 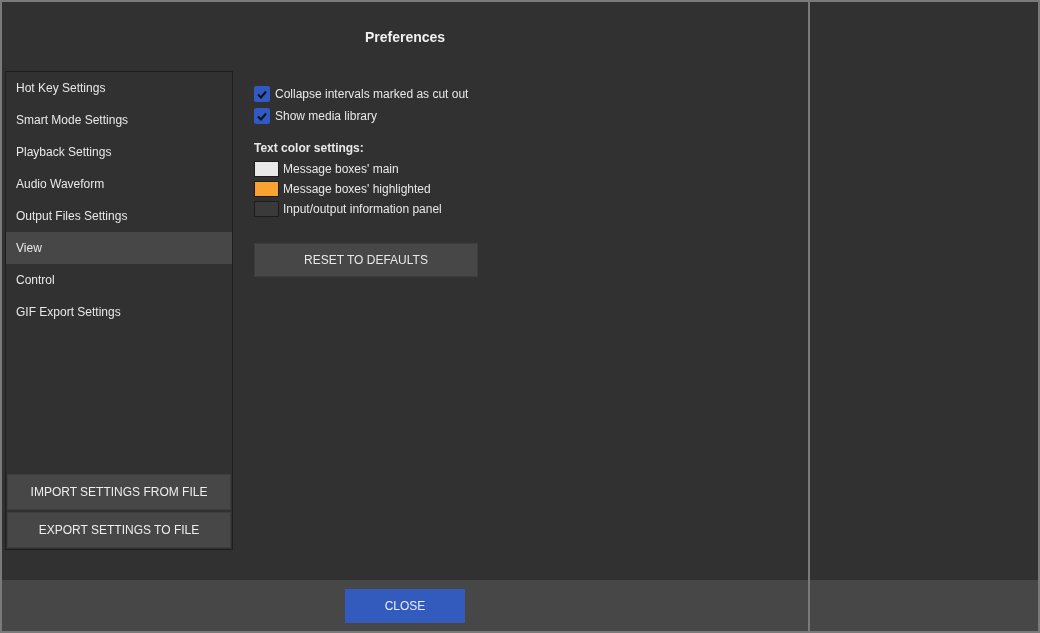 What do you see at coordinates (341, 169) in the screenshot?
I see `color-label: Message boxes' main` at bounding box center [341, 169].